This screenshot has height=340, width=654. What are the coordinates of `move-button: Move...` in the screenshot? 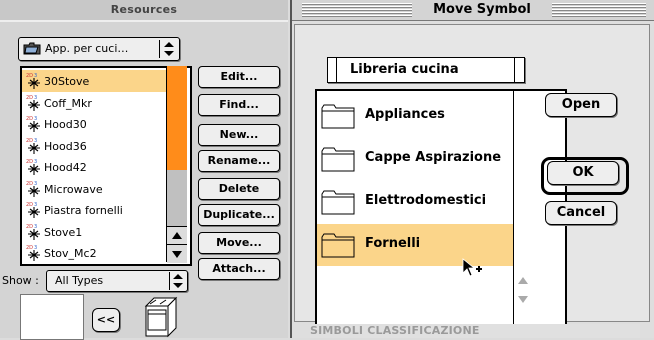 It's located at (239, 243).